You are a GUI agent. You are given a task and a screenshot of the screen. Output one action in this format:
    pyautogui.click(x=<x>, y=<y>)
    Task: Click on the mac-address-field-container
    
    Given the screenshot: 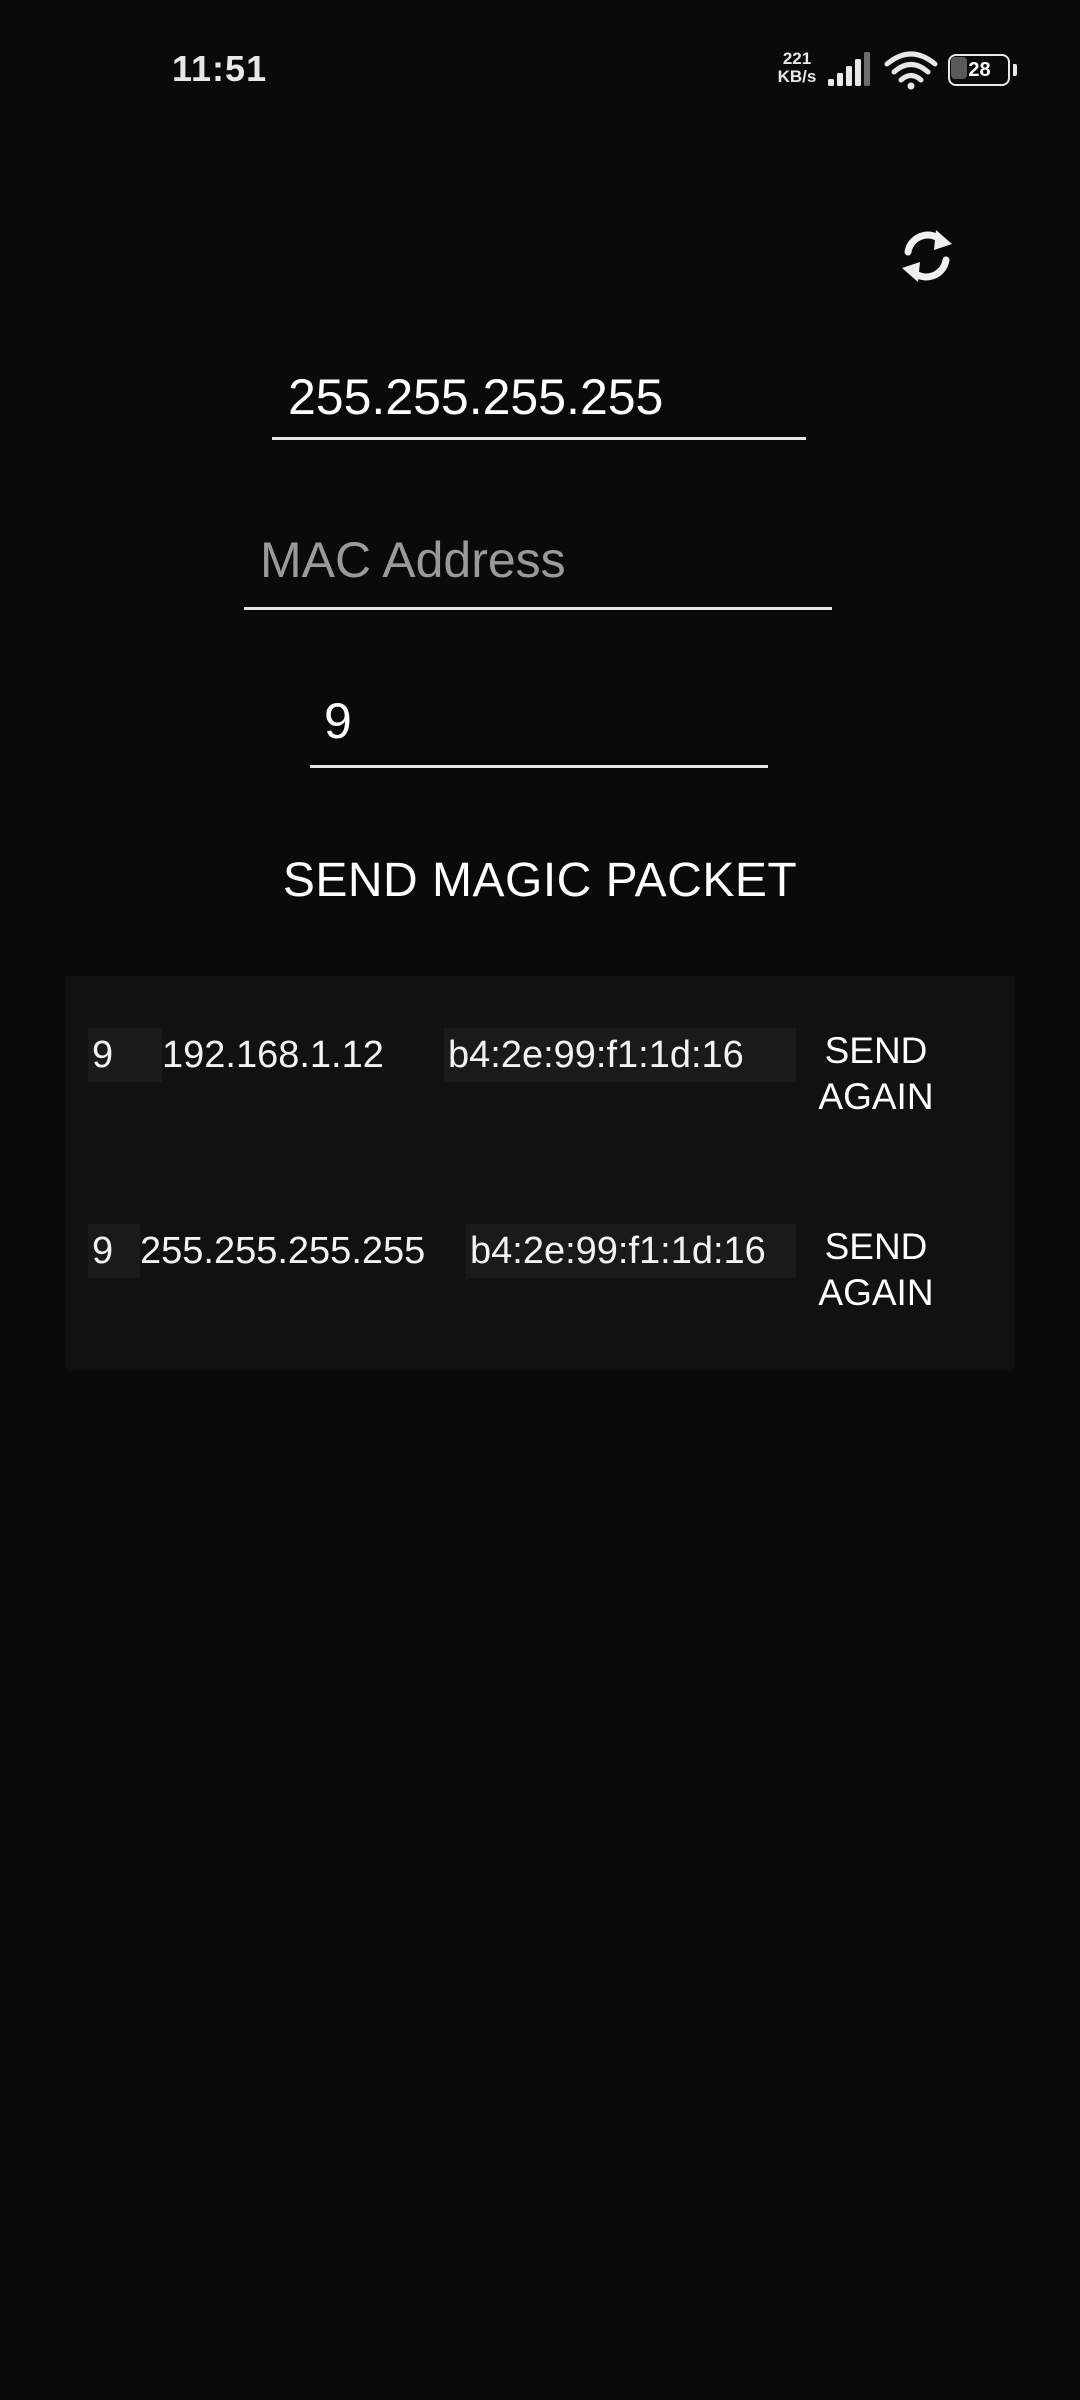 What is the action you would take?
    pyautogui.click(x=538, y=561)
    